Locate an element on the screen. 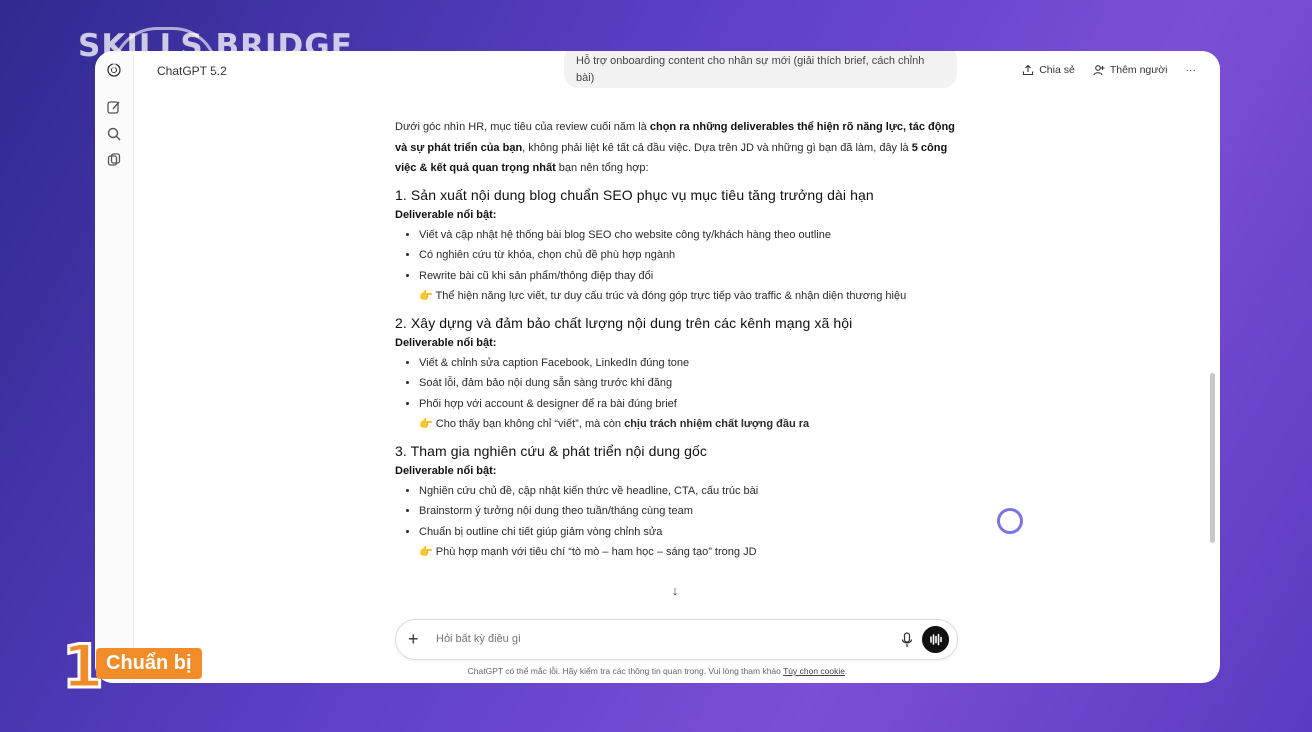 The height and width of the screenshot is (732, 1312). add-people-label: Thêm người is located at coordinates (1138, 70).